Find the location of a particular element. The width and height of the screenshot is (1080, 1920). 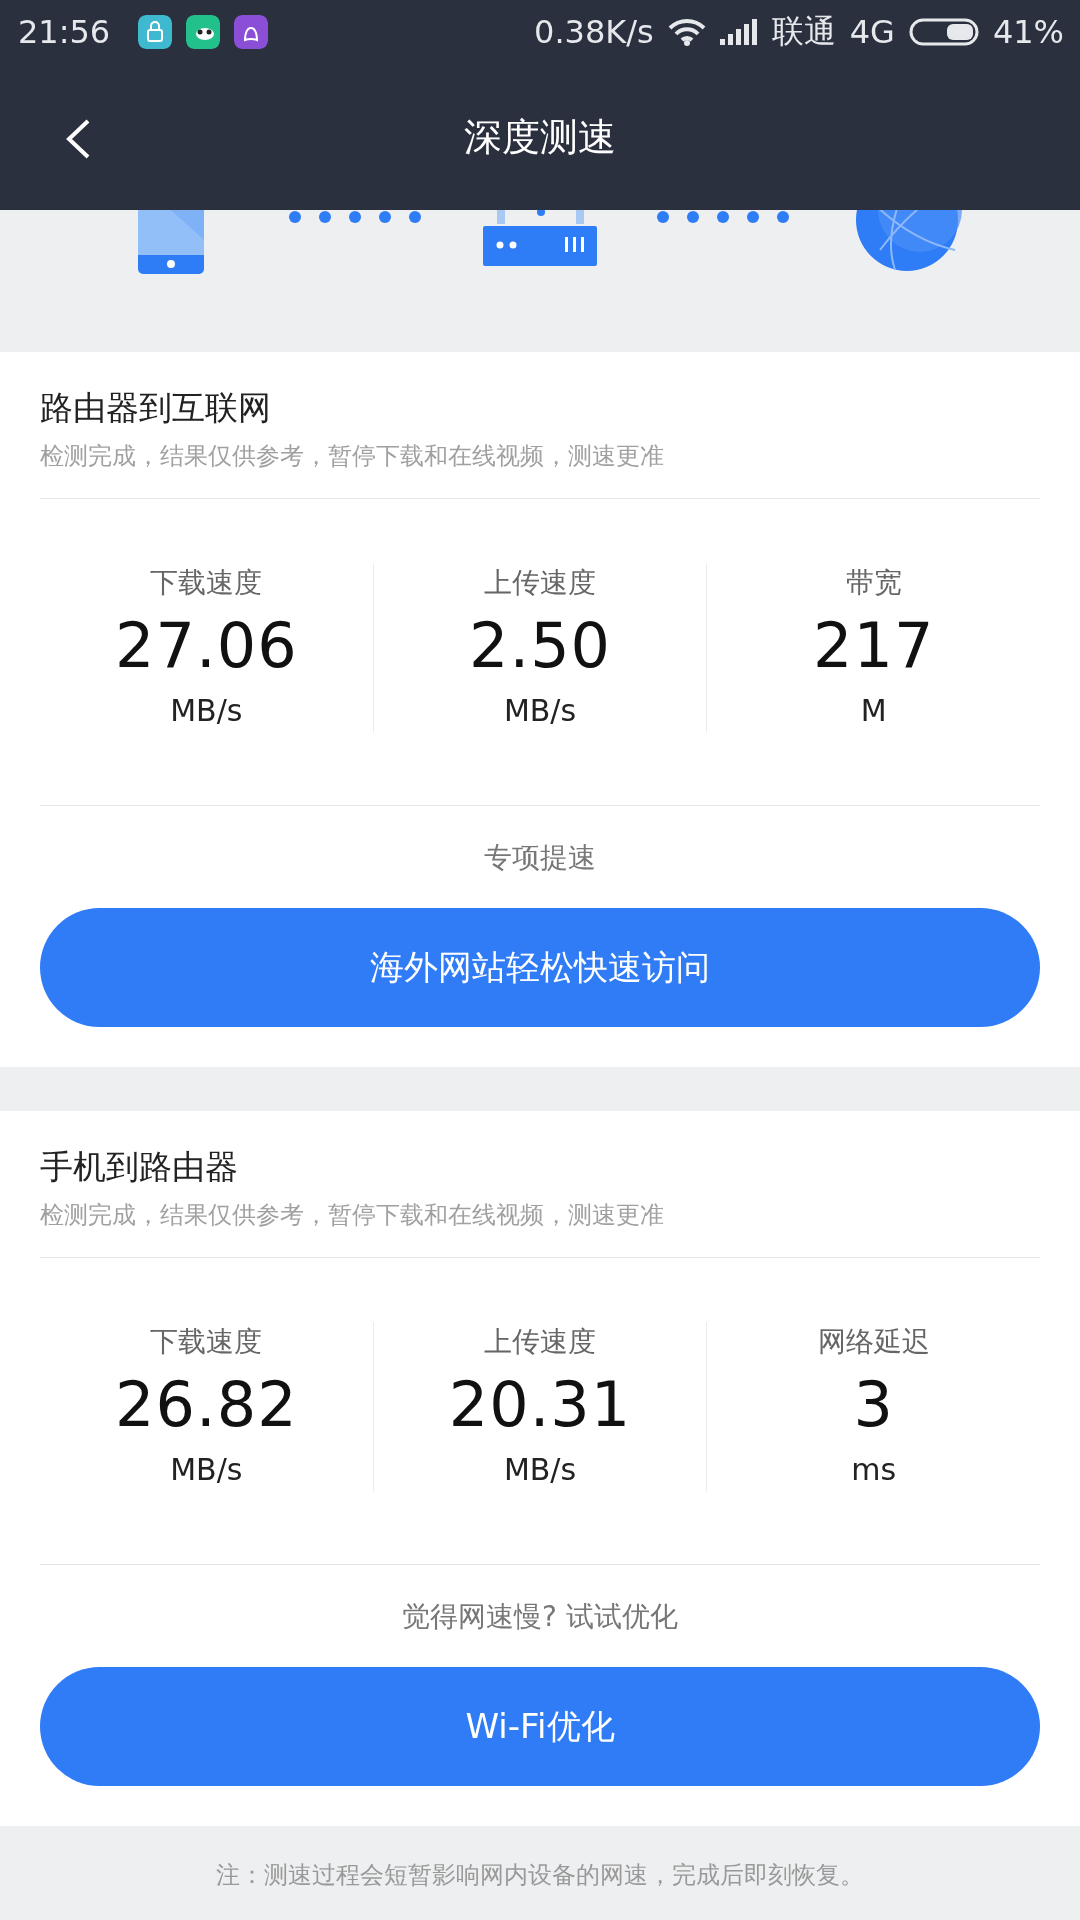

metric-value: 3 is located at coordinates (873, 1405).